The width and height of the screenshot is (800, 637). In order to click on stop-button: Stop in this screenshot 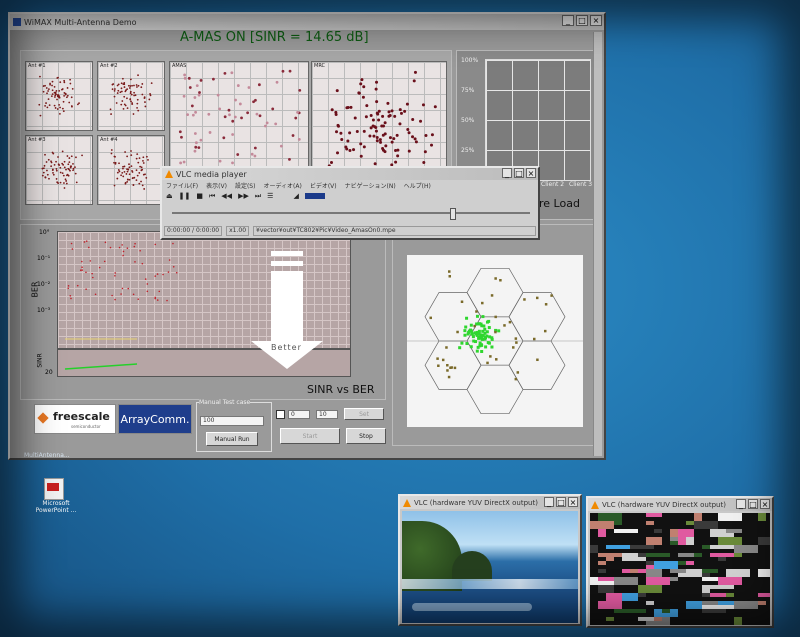, I will do `click(366, 436)`.